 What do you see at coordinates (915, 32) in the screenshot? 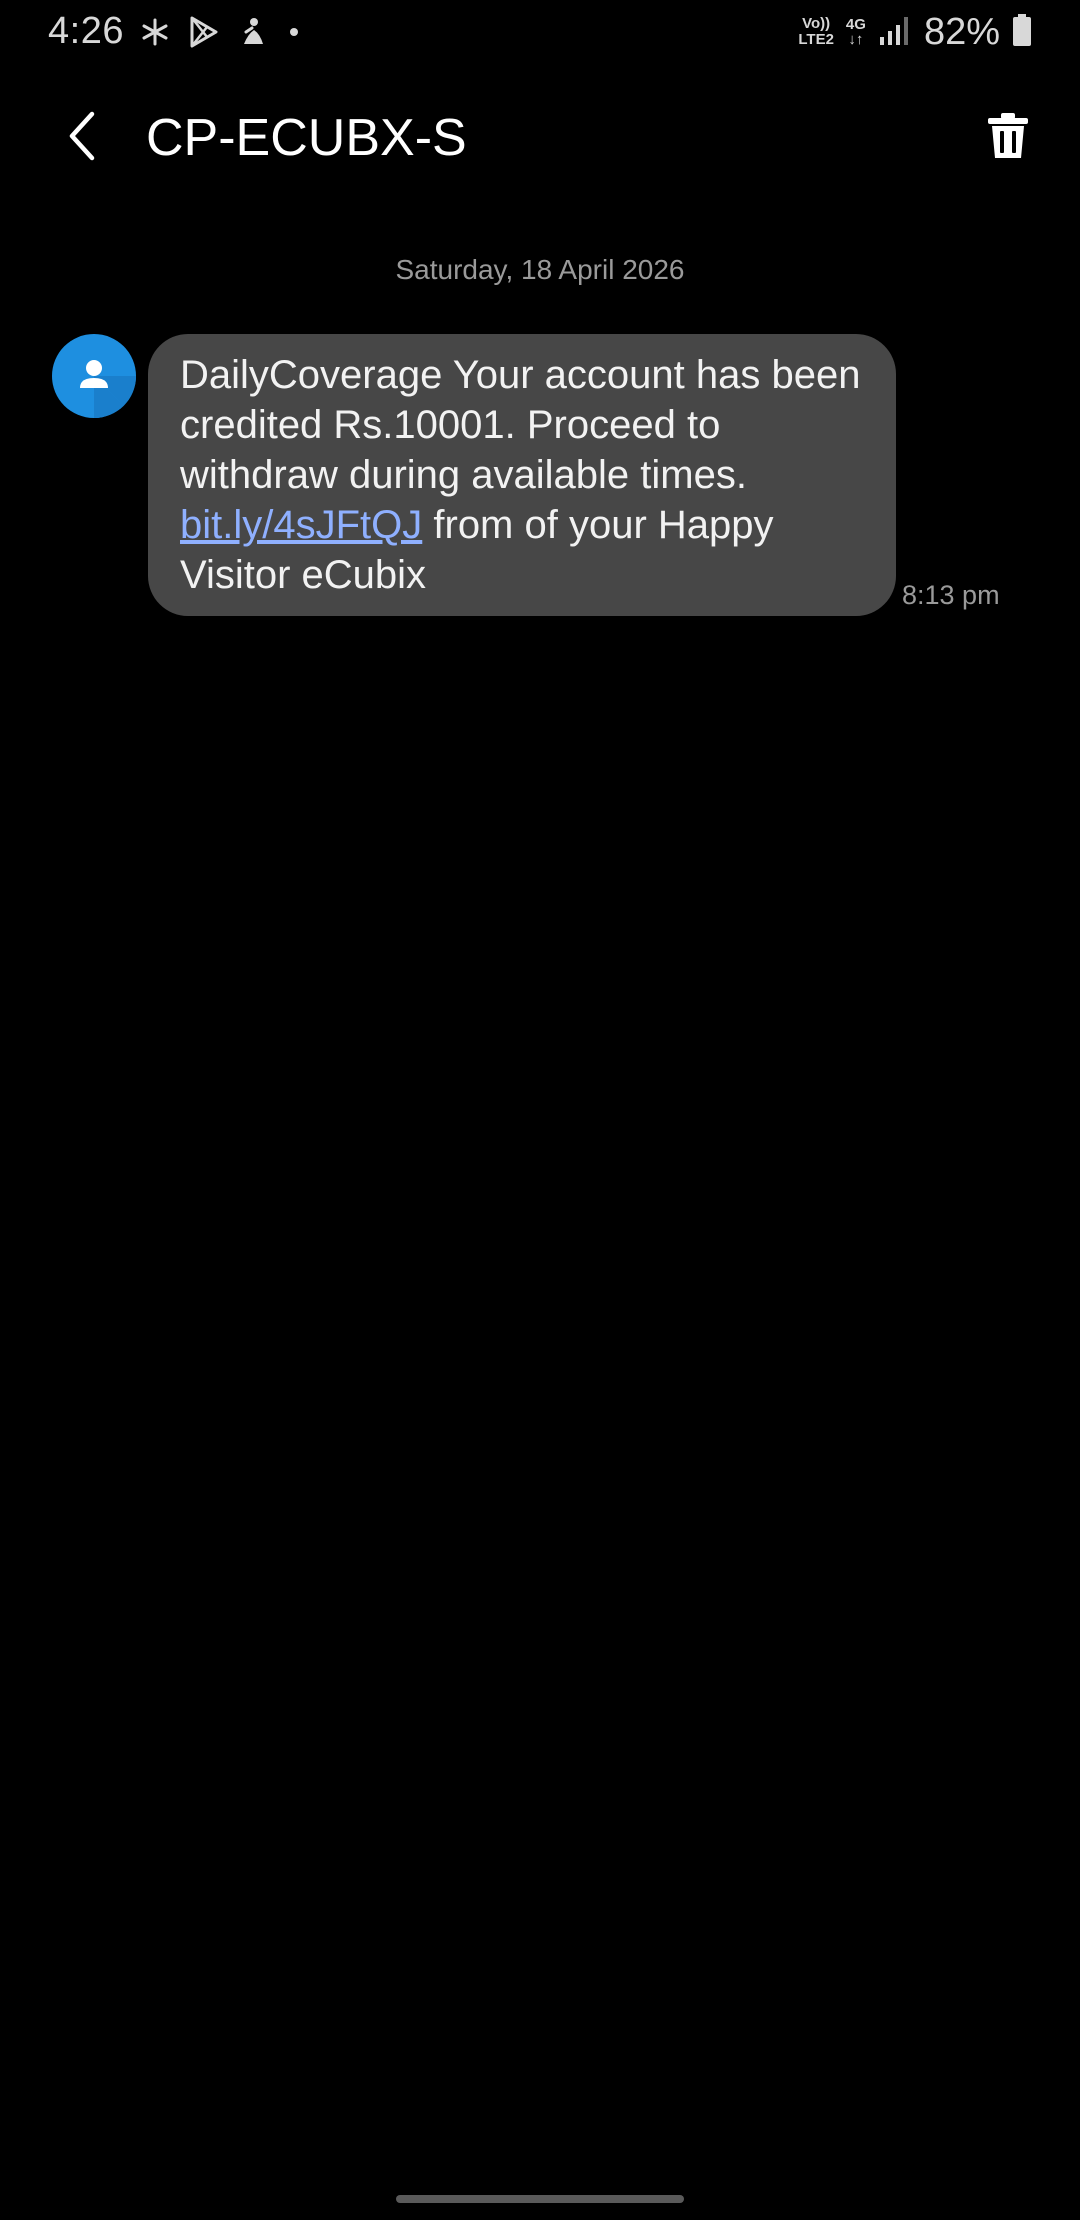
I see `system-status: Vo)) LTE2 4G ↓↑ 82%` at bounding box center [915, 32].